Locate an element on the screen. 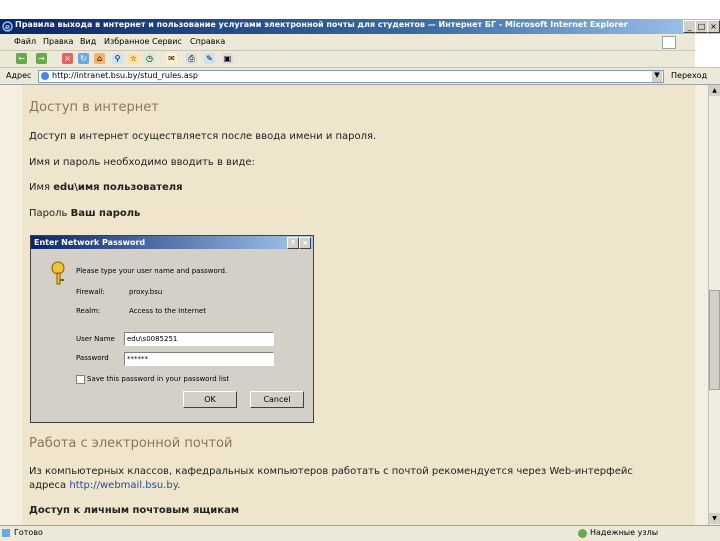  ie-logo-icon: e is located at coordinates (7, 26).